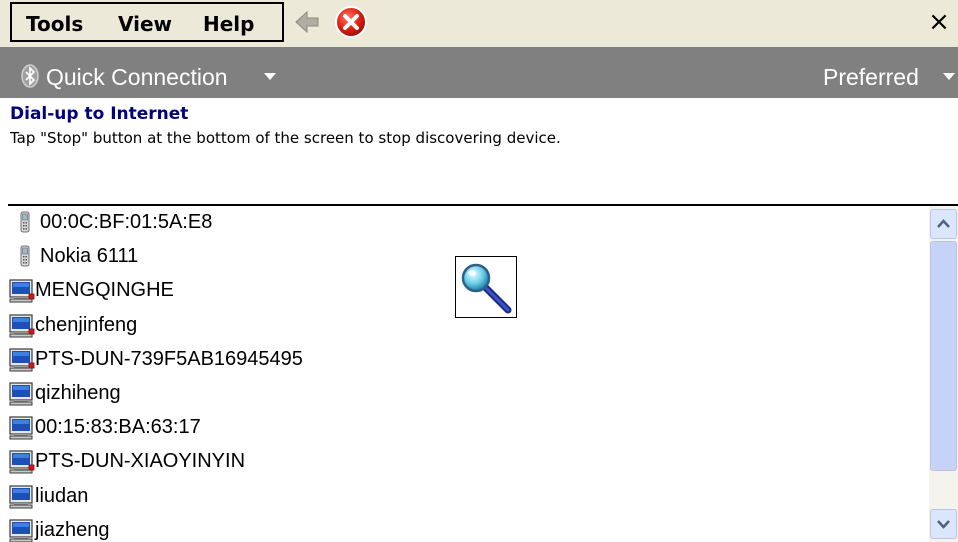  I want to click on device-name: 00:15:83:BA:63:17, so click(118, 427).